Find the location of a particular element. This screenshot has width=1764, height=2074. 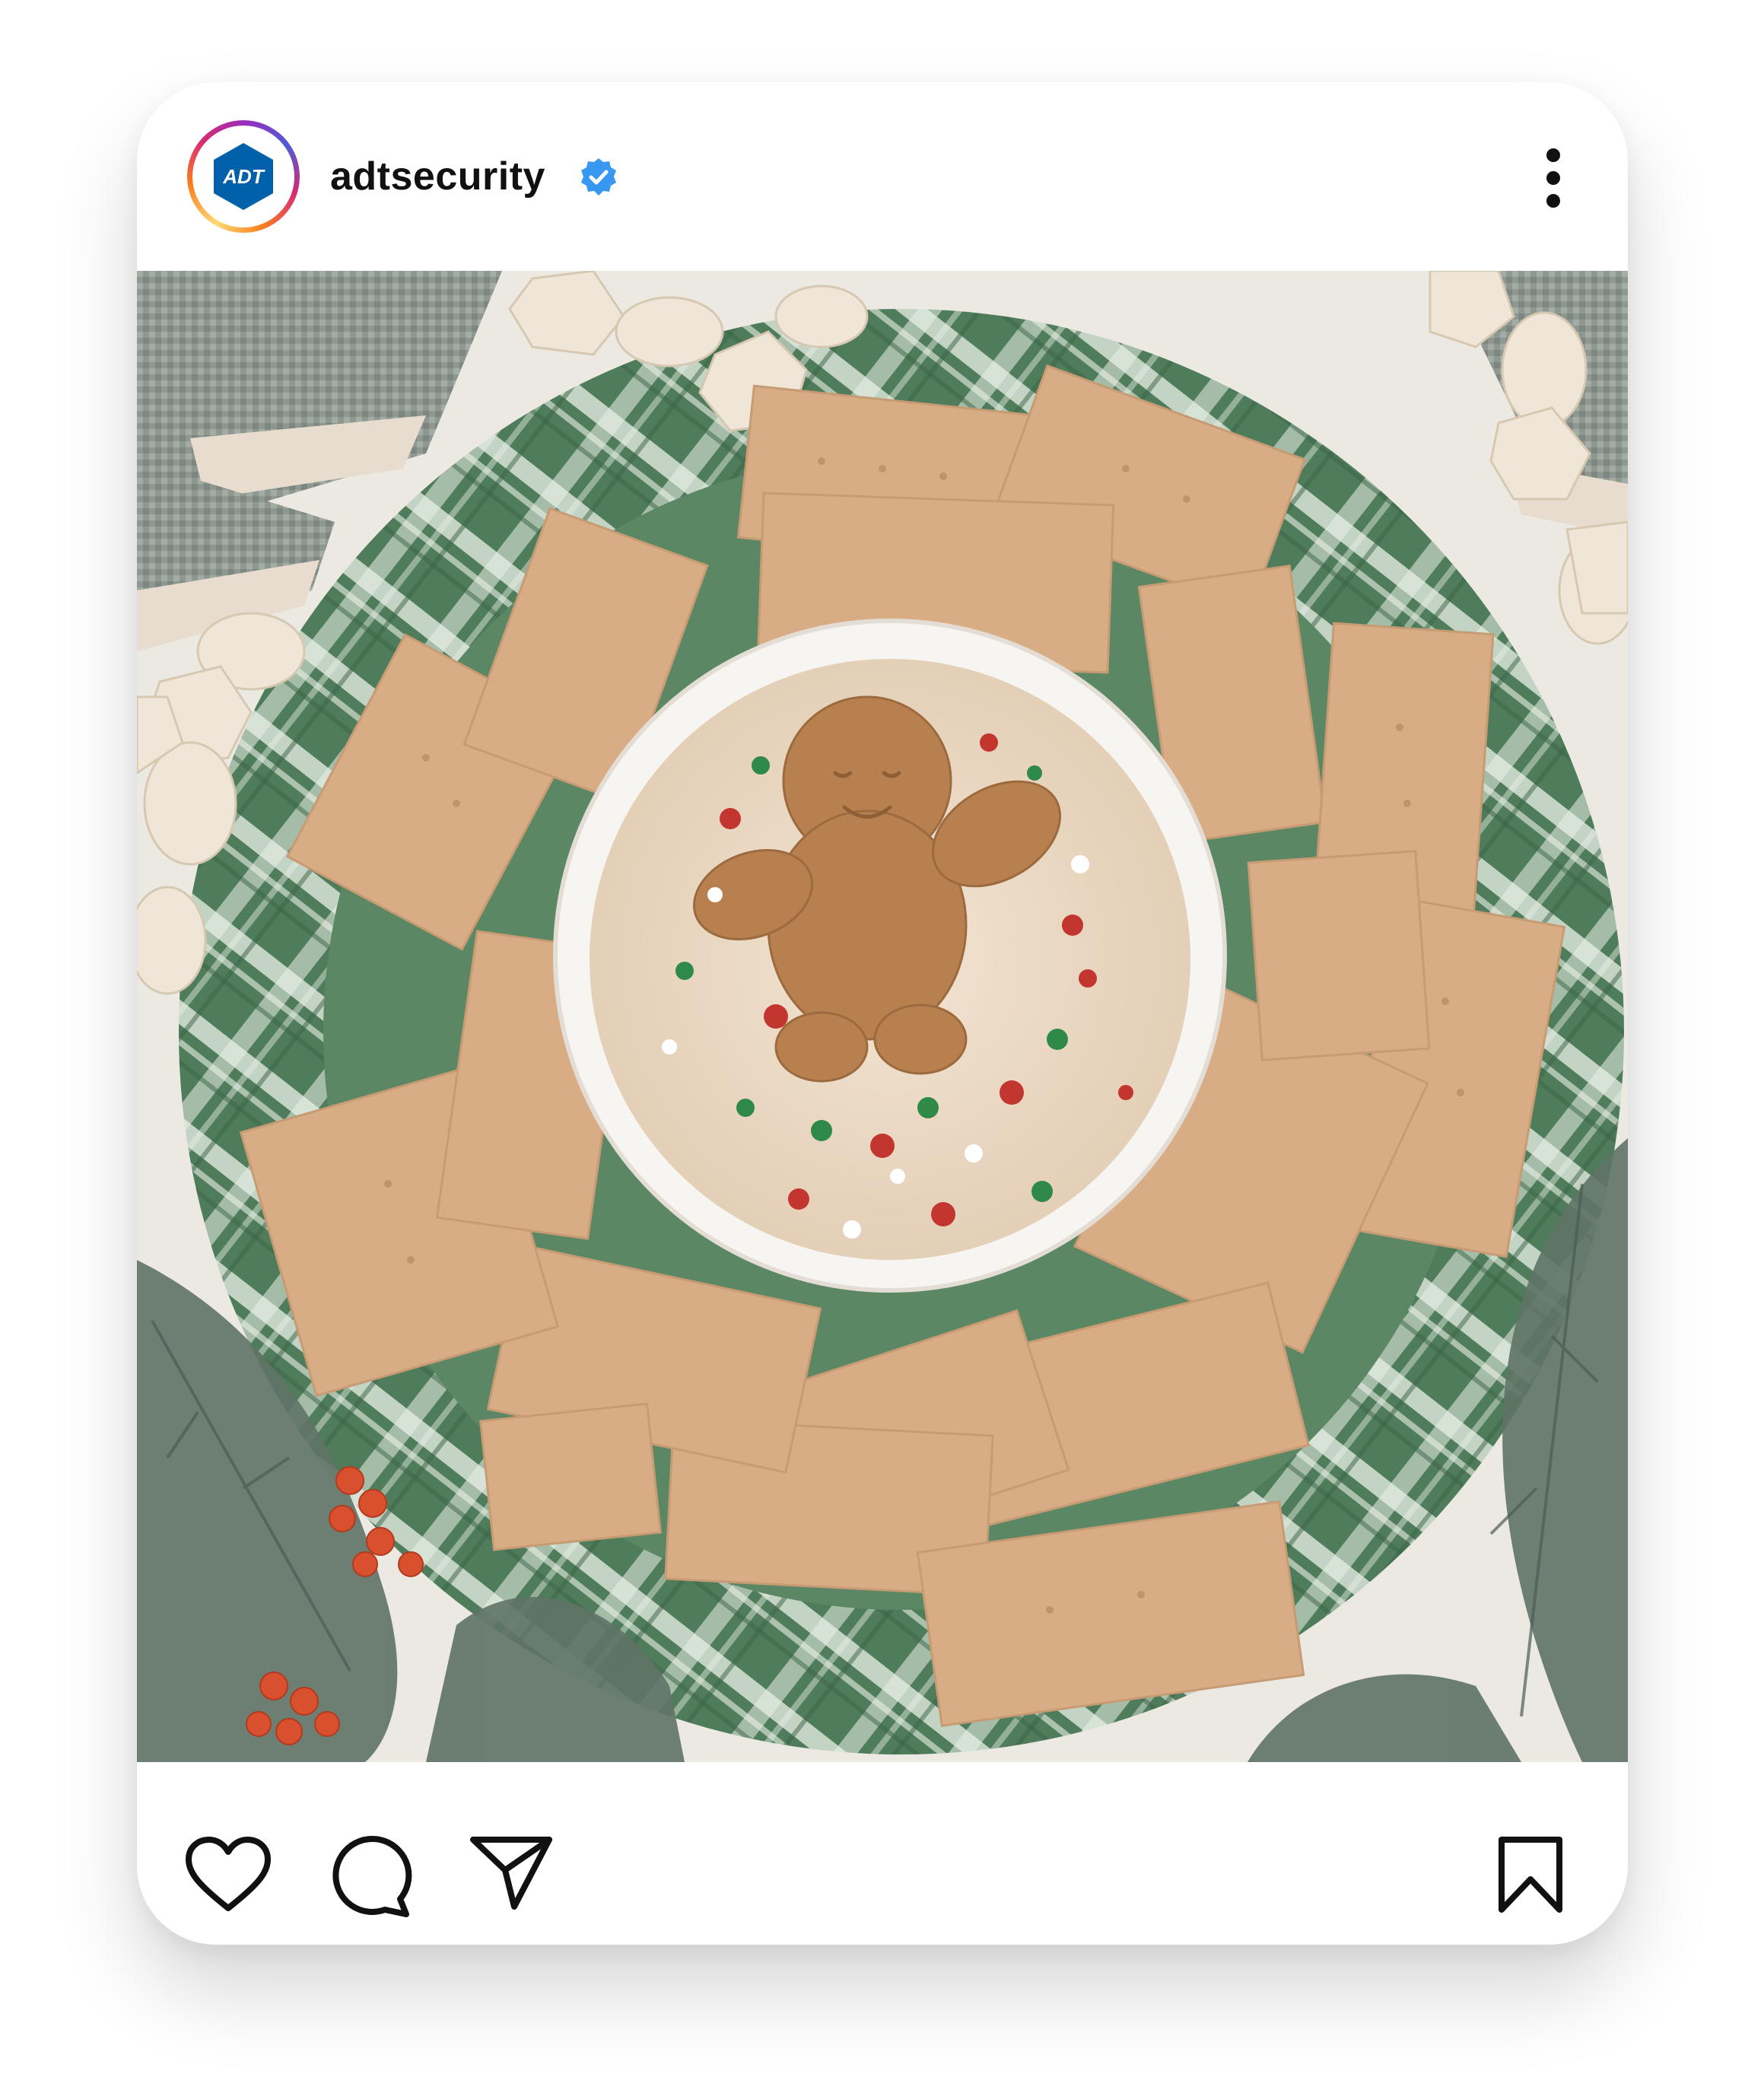

post-header: ADT adtsecurity is located at coordinates (883, 176).